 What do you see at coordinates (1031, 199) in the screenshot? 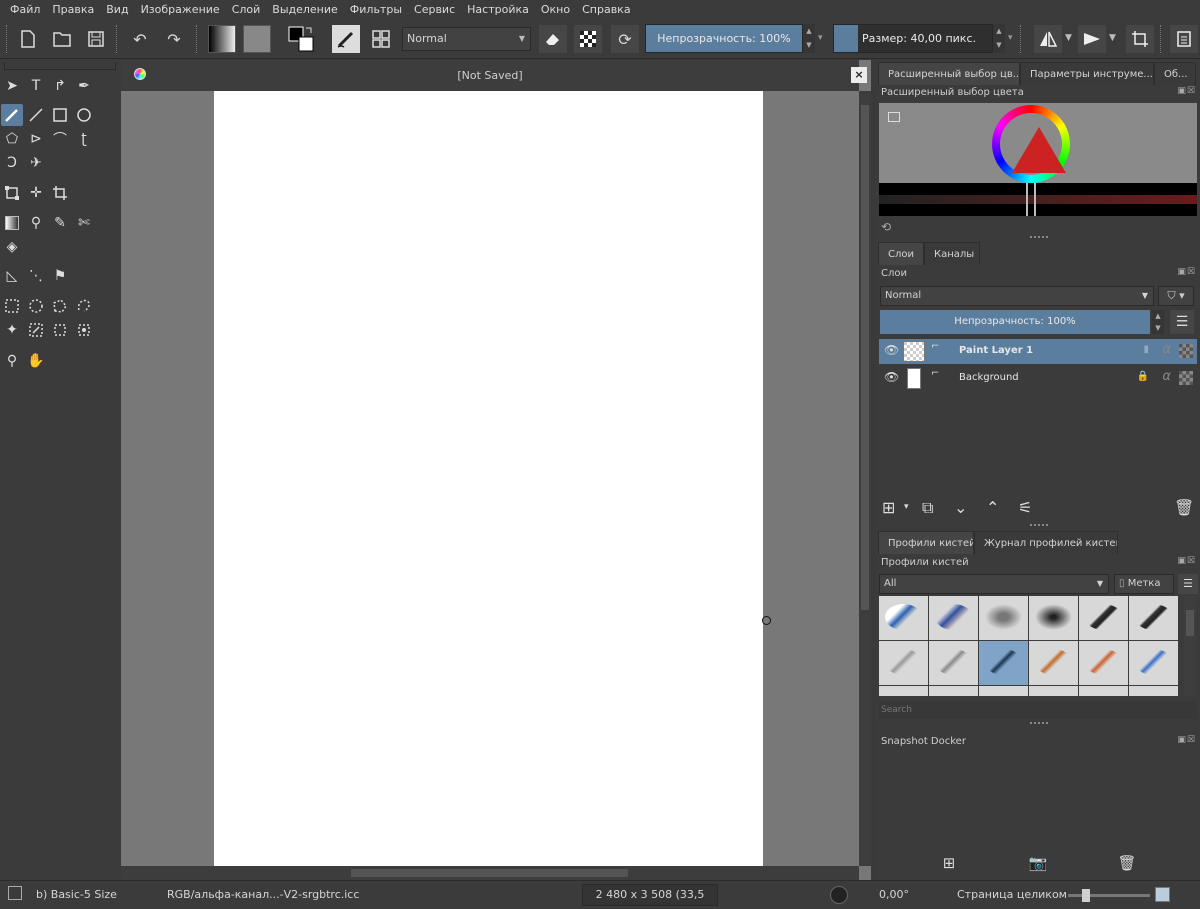
I see `color-bar-selector` at bounding box center [1031, 199].